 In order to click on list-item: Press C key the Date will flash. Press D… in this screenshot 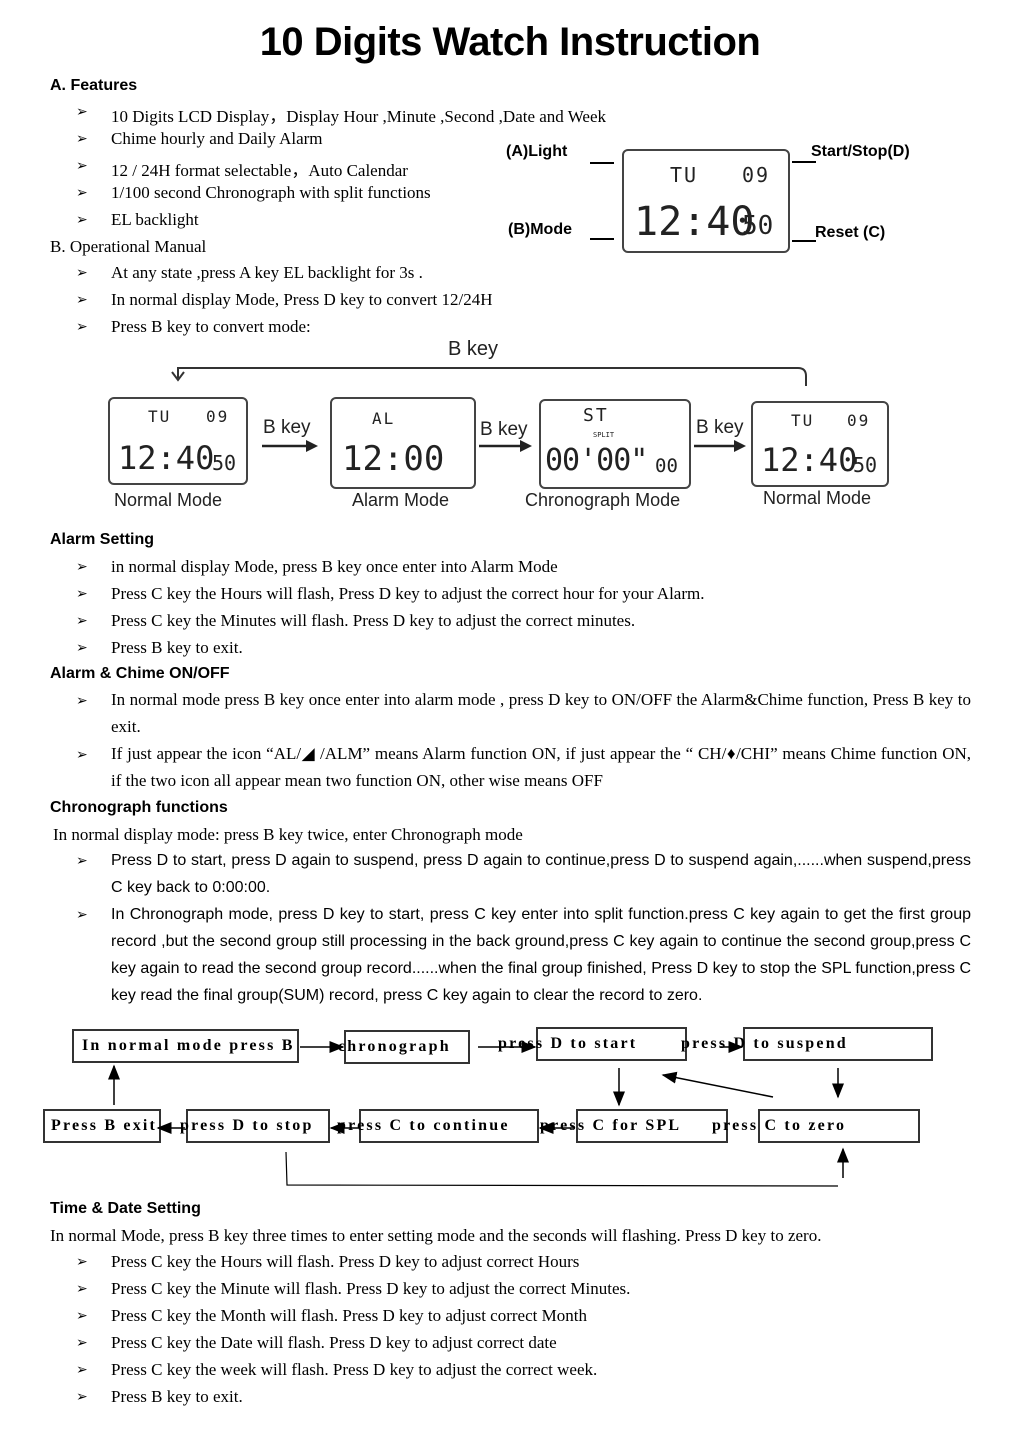, I will do `click(334, 1342)`.